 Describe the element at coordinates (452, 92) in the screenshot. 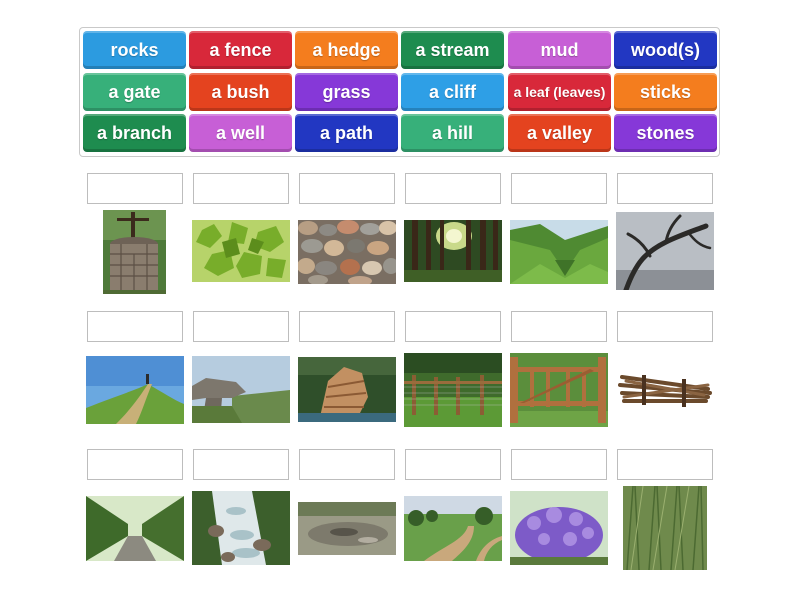

I see `word-tile: a cliff` at that location.